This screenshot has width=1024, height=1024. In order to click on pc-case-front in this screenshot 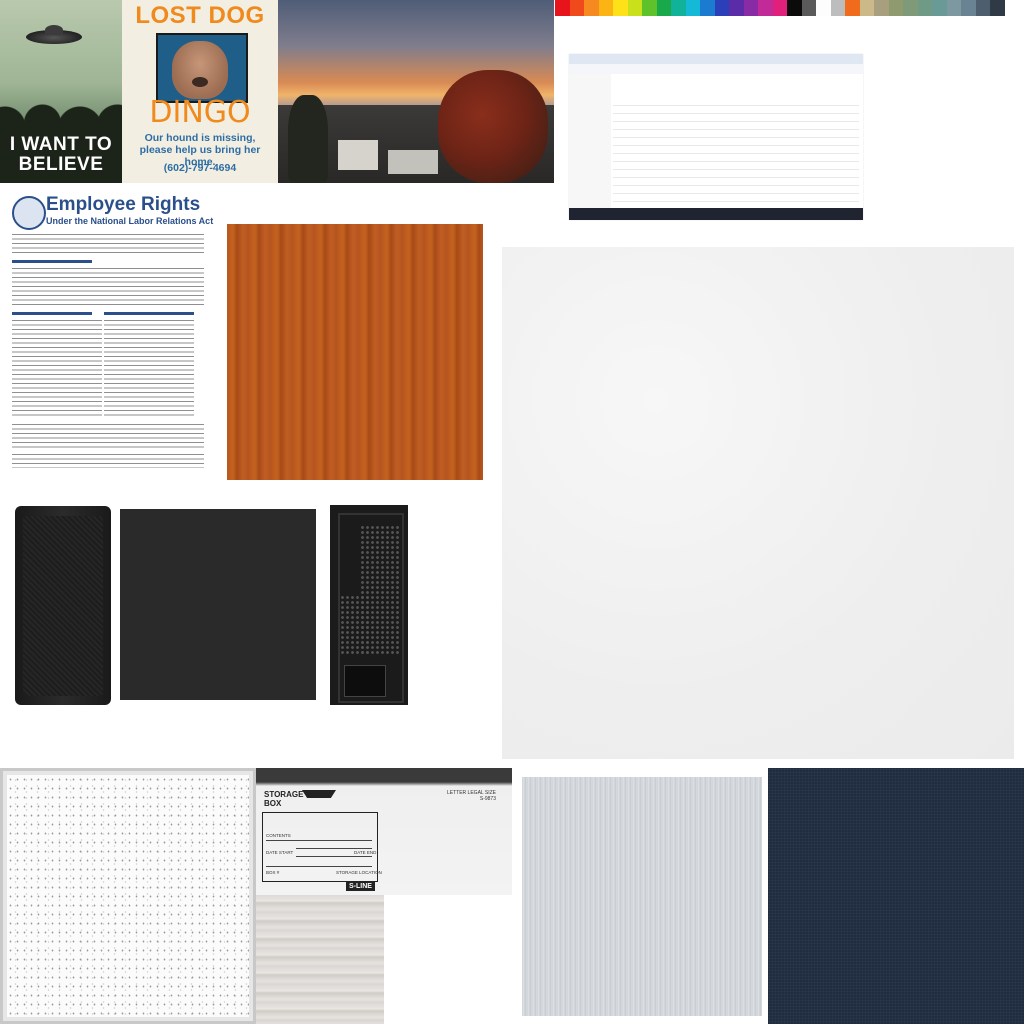, I will do `click(63, 605)`.